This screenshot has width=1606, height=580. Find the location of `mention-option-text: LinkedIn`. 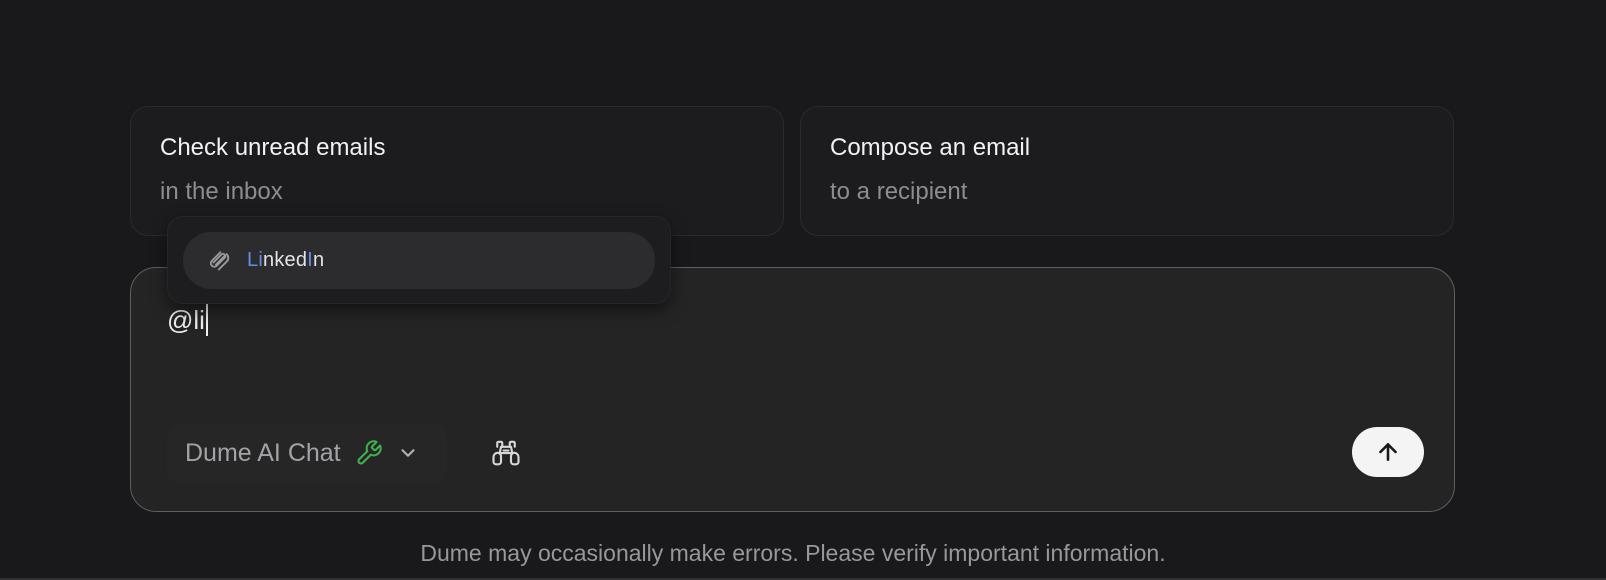

mention-option-text: LinkedIn is located at coordinates (286, 260).